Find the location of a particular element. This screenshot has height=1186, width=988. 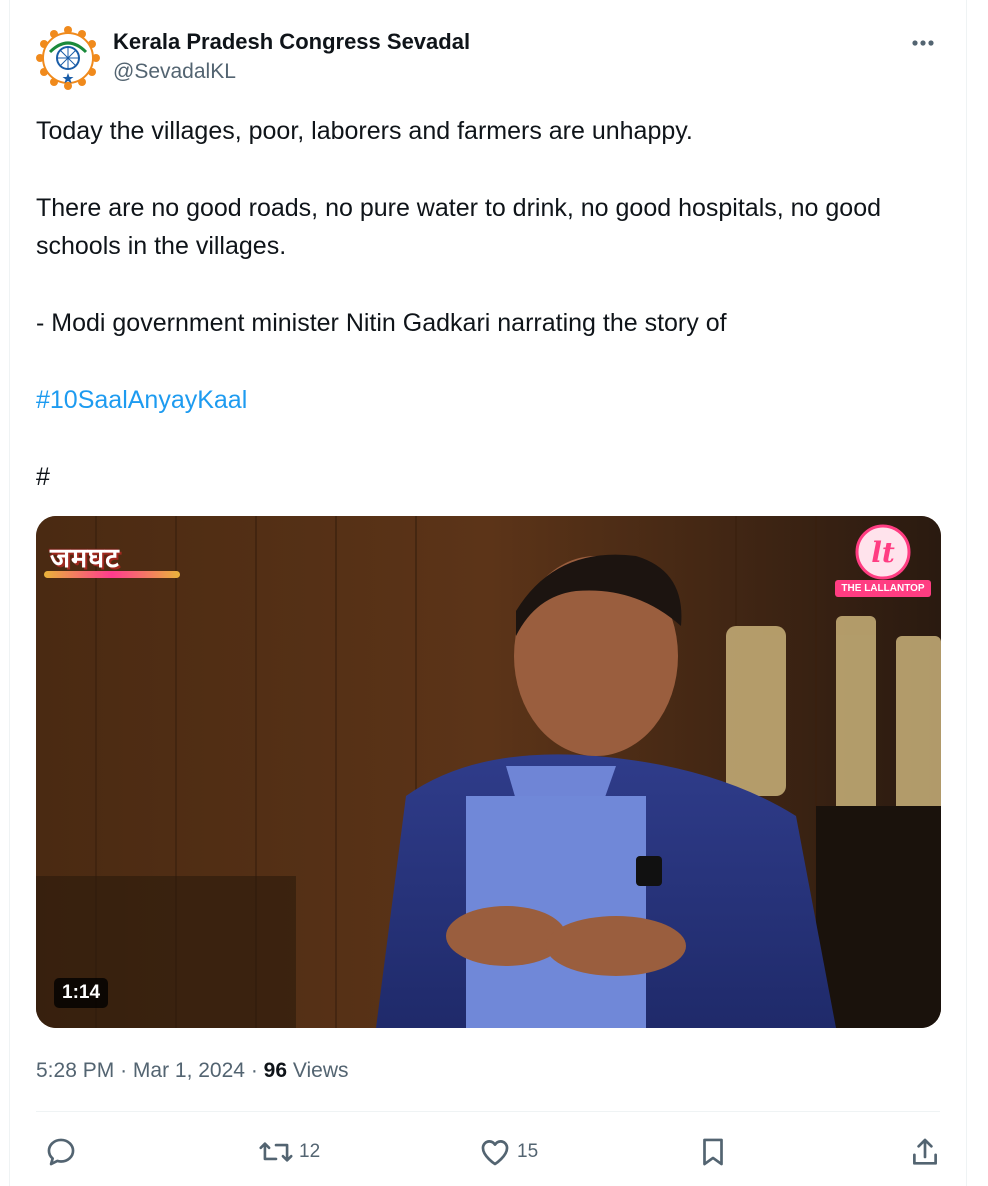

bookmark-button is located at coordinates (713, 1152).